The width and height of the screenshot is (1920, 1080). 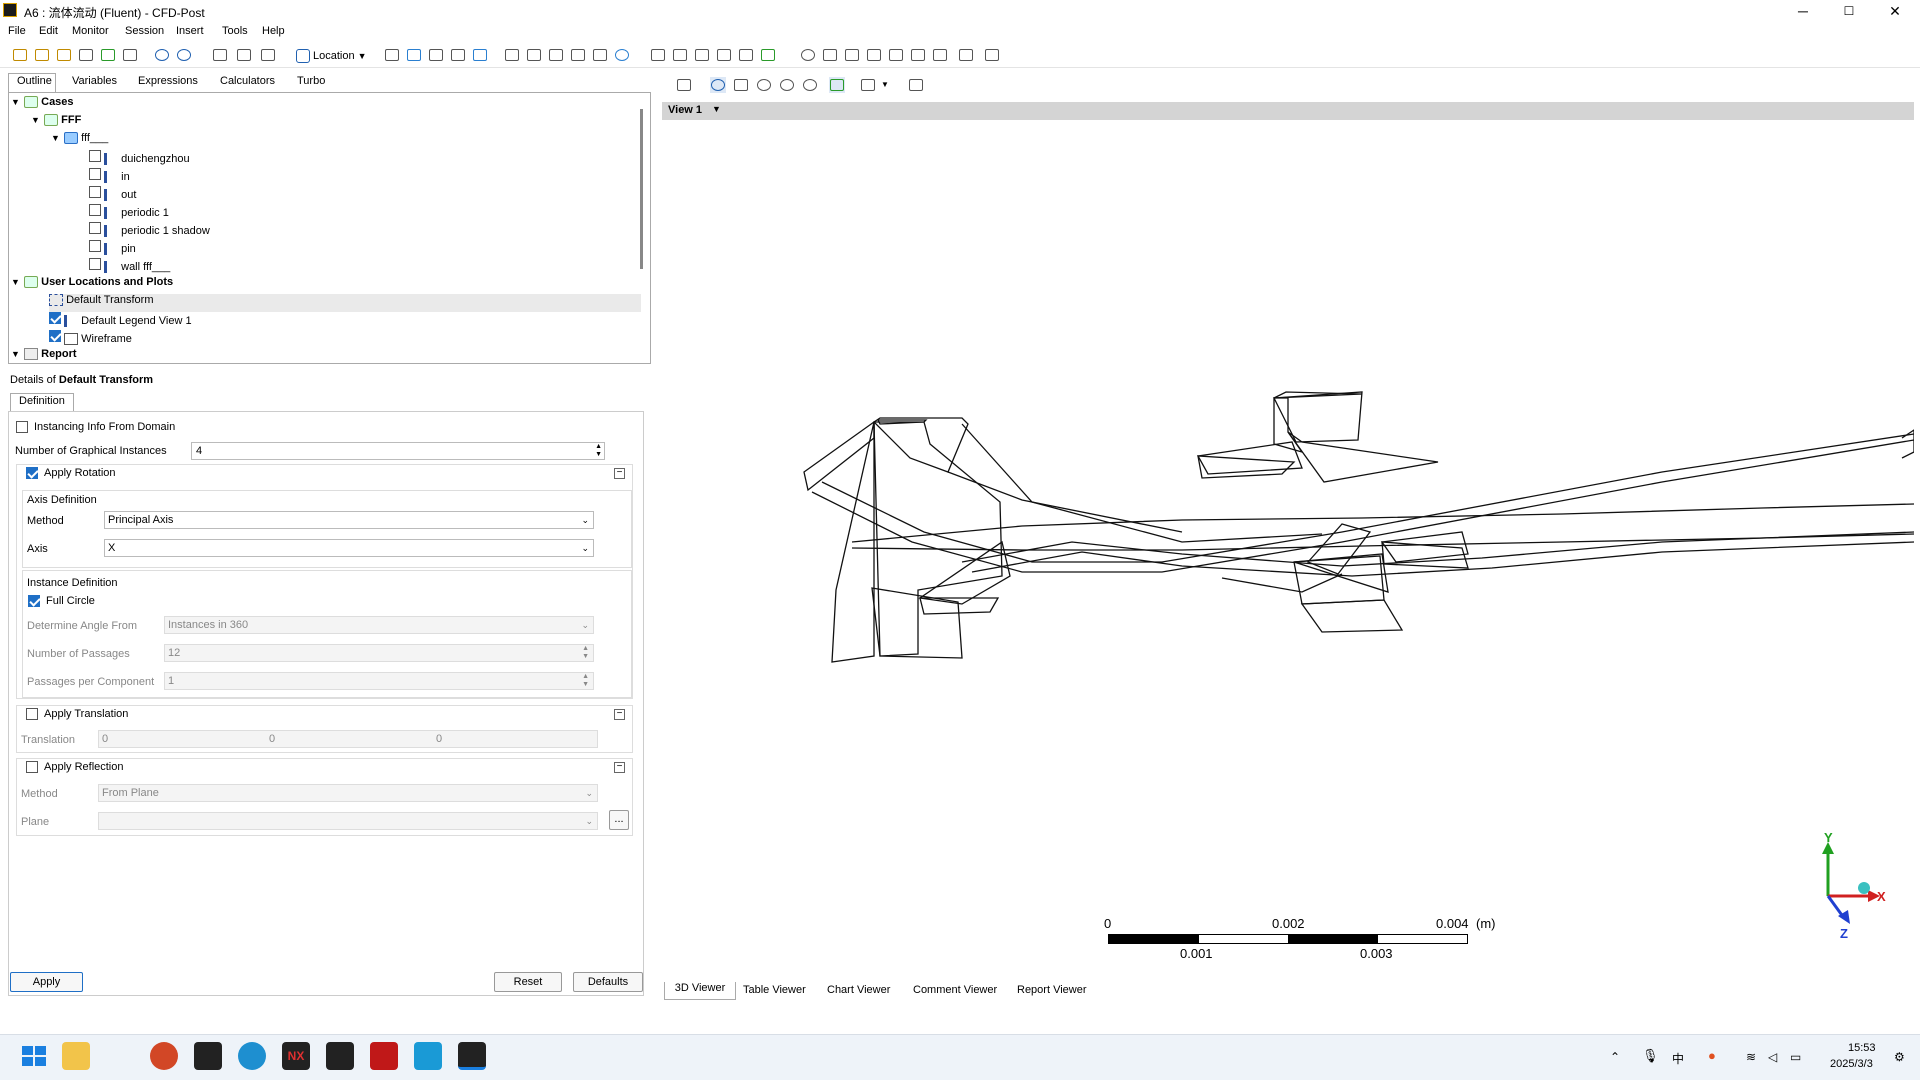 I want to click on plane-select: ⌄, so click(x=348, y=821).